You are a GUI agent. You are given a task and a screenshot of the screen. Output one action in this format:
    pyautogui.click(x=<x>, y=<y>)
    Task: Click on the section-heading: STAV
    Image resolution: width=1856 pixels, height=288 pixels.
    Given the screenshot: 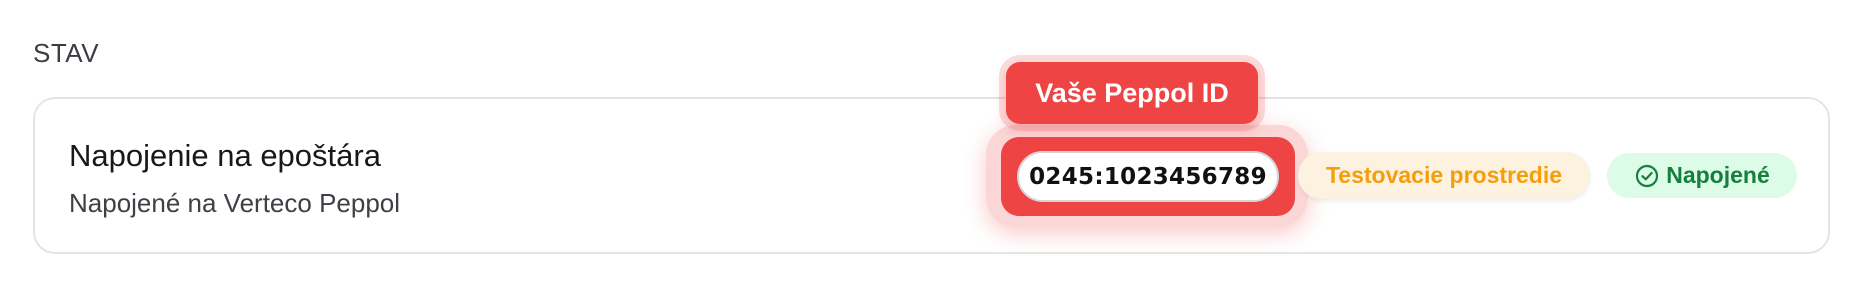 What is the action you would take?
    pyautogui.click(x=66, y=53)
    